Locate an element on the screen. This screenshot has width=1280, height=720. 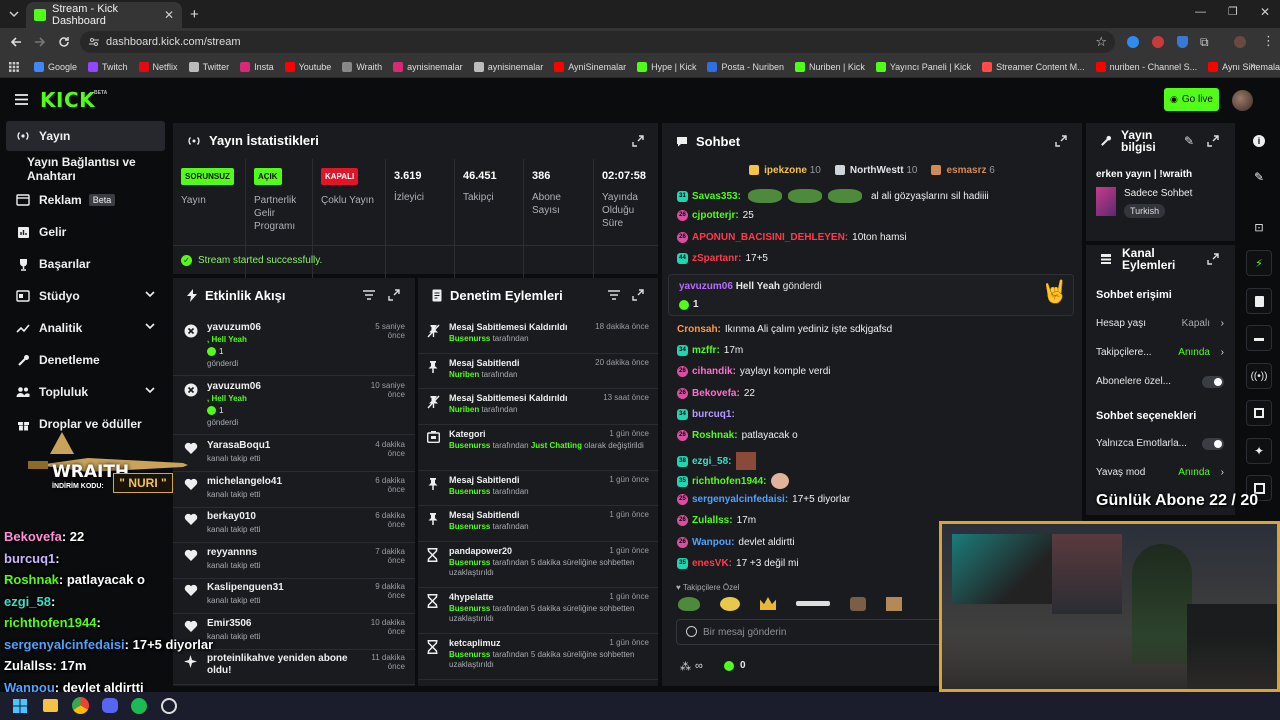
chat-message: 44 zSpartanr: 17+5 is located at coordinates (722, 258).